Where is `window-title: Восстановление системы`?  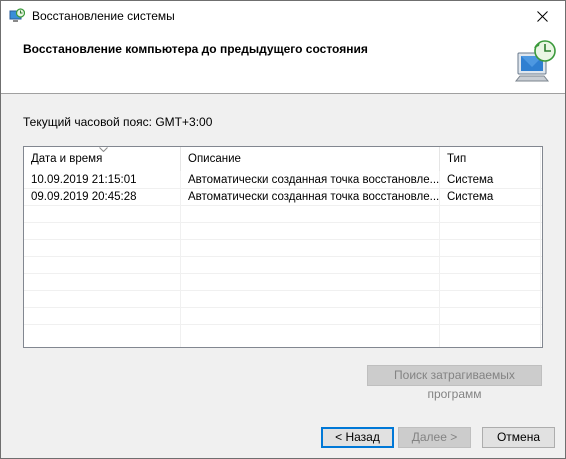 window-title: Восстановление системы is located at coordinates (103, 16).